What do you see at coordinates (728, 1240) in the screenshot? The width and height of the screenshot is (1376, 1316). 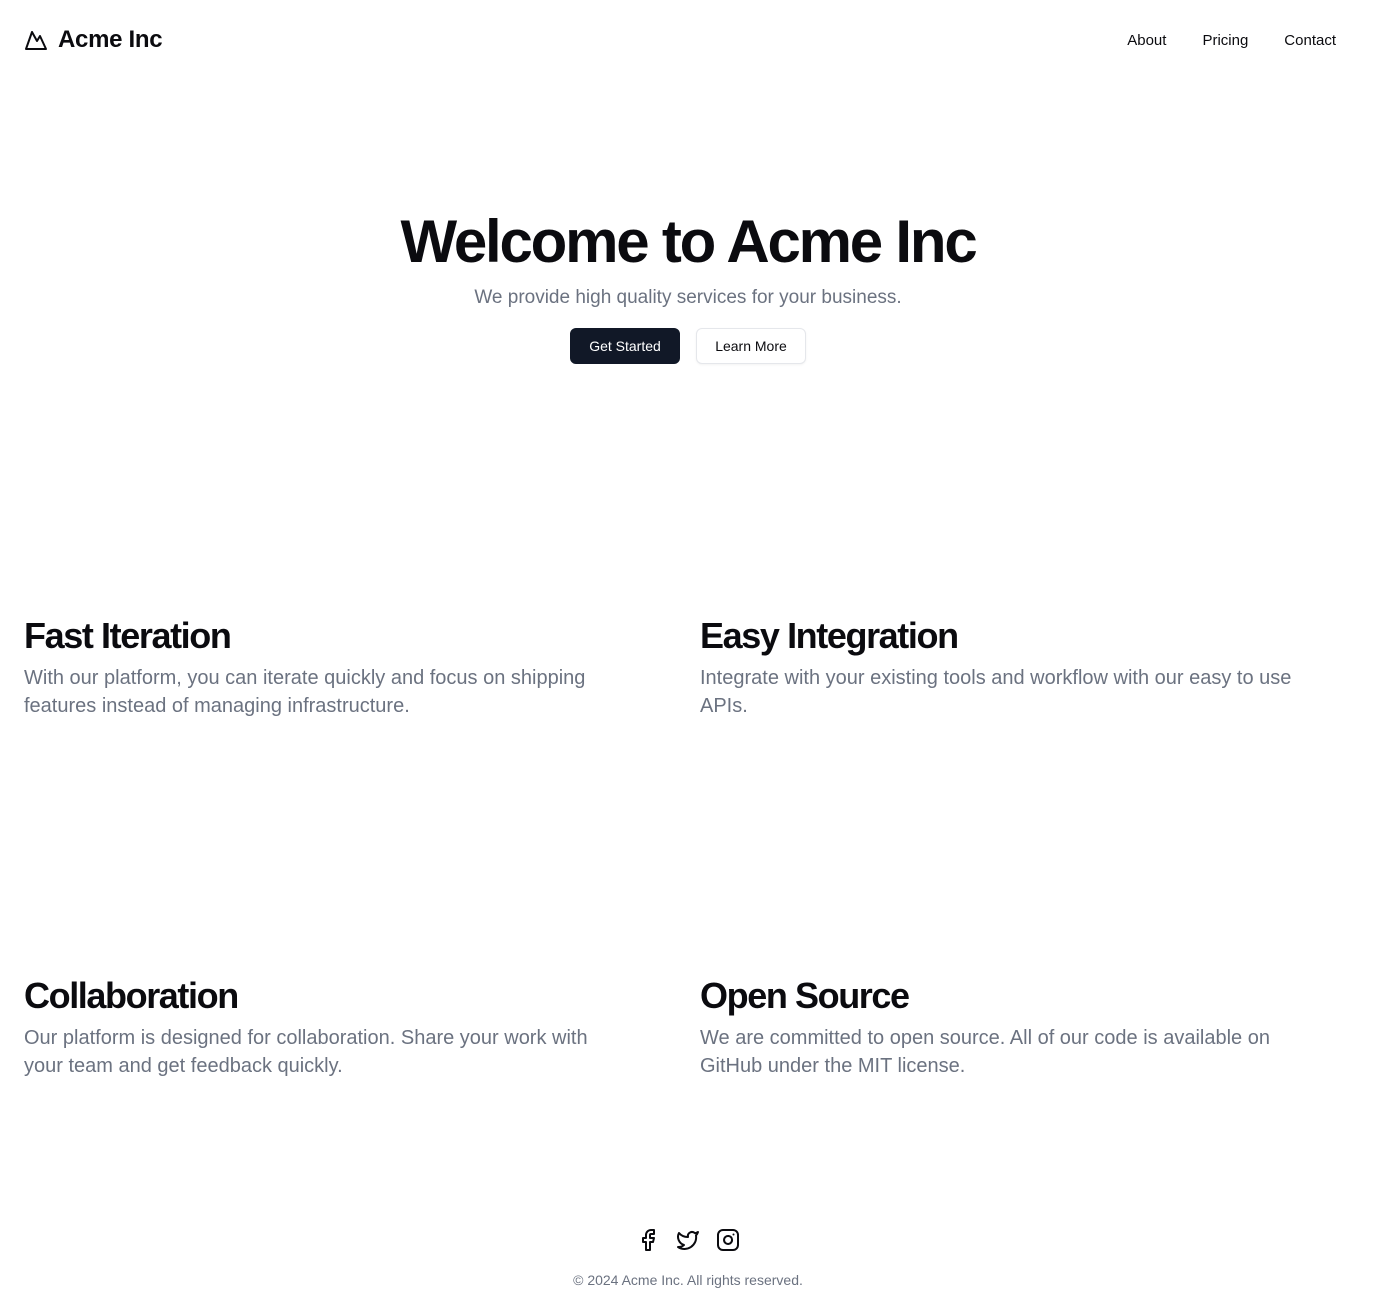 I see `instagram-icon` at bounding box center [728, 1240].